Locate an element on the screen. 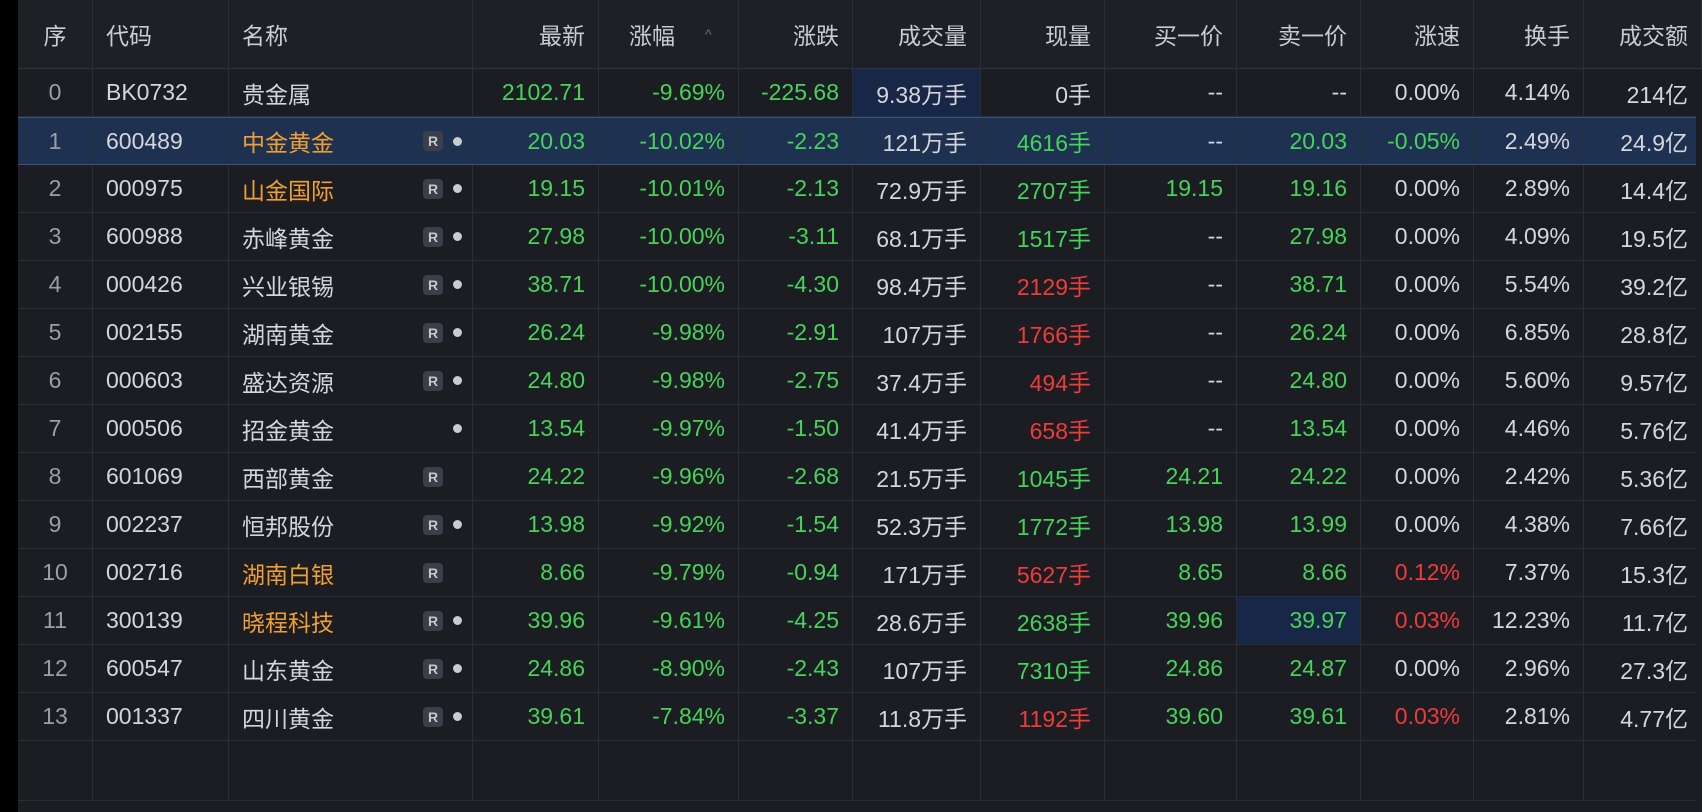  col-header-speed: 涨速 is located at coordinates (1417, 34).